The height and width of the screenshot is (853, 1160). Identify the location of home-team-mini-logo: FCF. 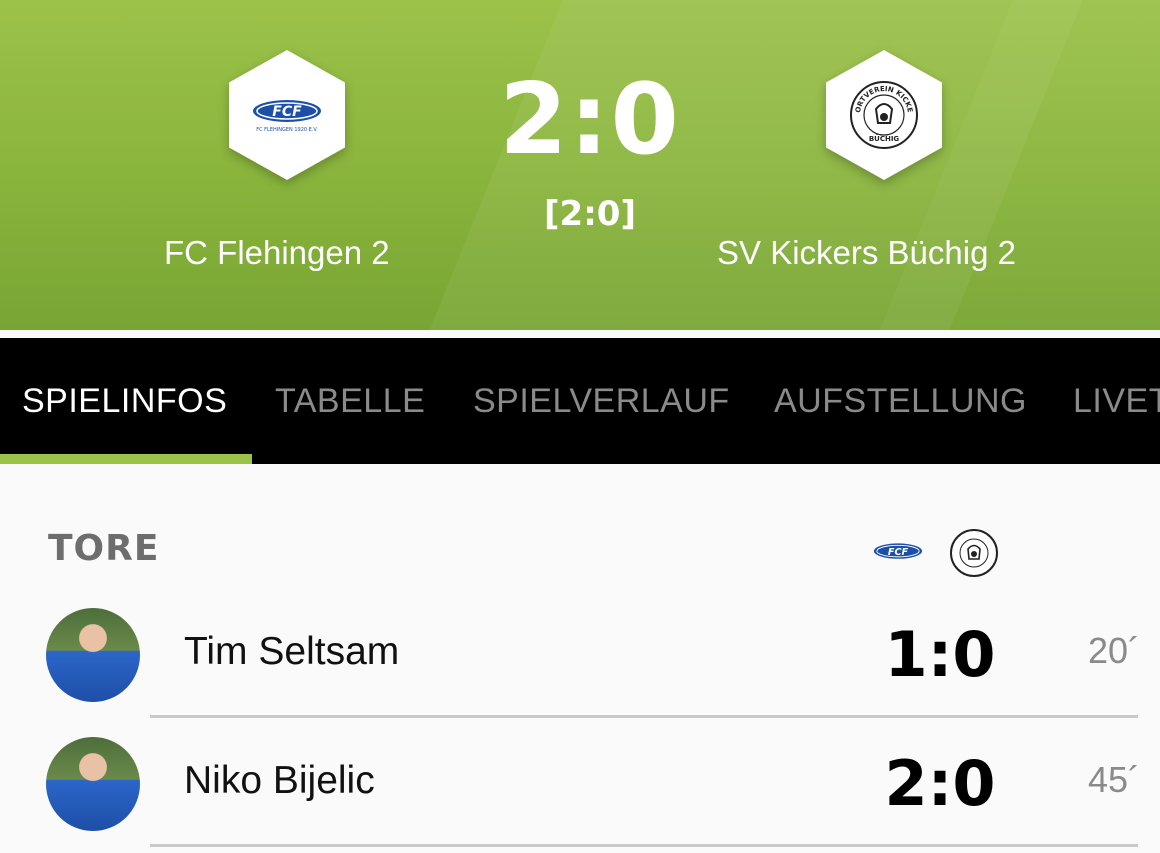
(898, 553).